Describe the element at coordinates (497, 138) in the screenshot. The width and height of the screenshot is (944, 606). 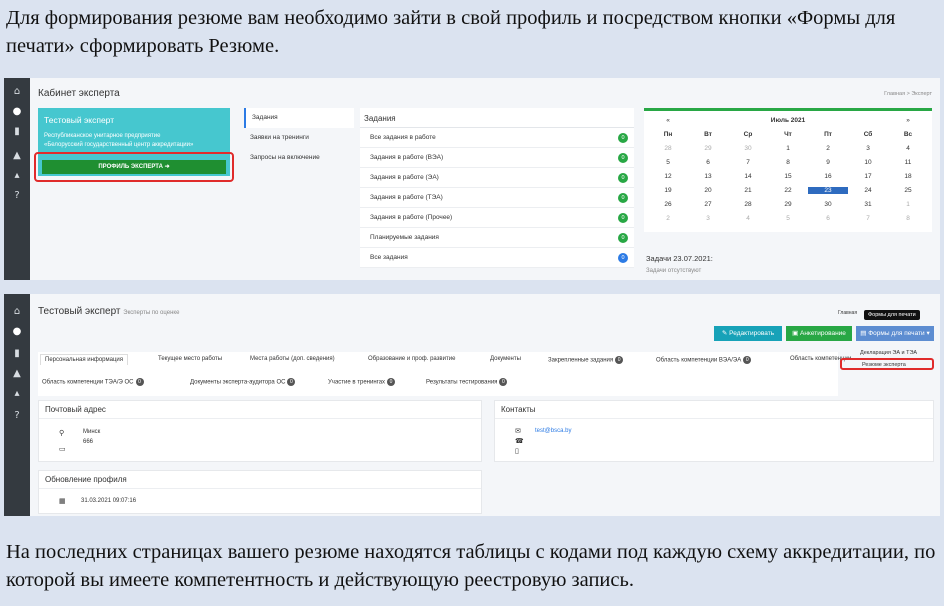
I see `task-row: Все задания в работе 0` at that location.